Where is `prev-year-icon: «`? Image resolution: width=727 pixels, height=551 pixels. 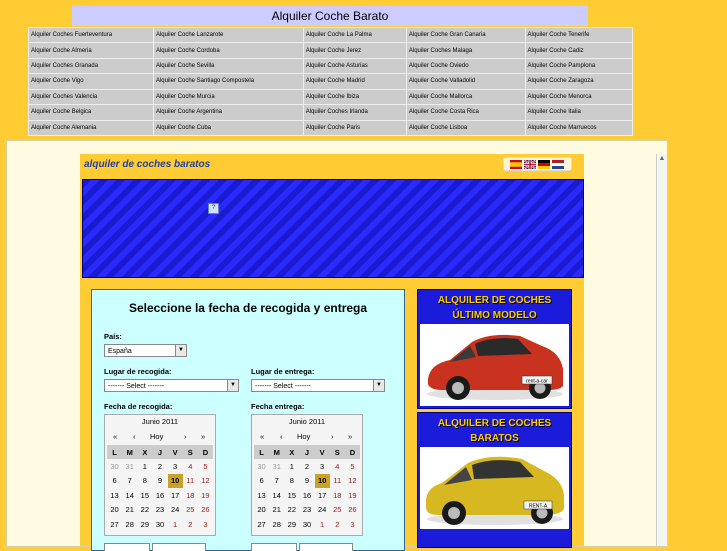
prev-year-icon: « is located at coordinates (115, 436).